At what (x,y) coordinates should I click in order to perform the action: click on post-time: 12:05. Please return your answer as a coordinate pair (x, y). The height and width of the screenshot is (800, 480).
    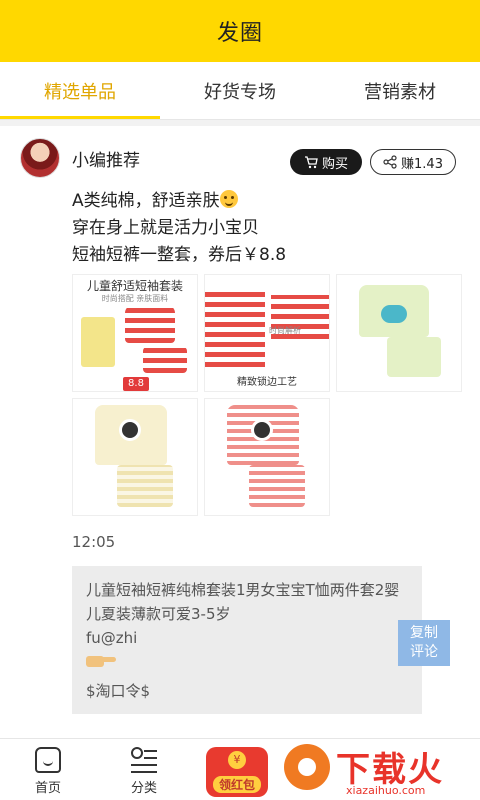
    Looking at the image, I should click on (94, 542).